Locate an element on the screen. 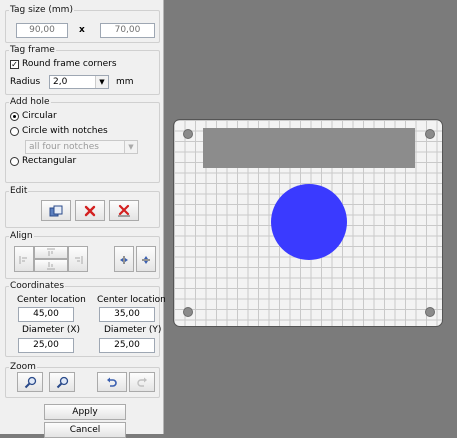 This screenshot has height=438, width=457. paste-button is located at coordinates (56, 210).